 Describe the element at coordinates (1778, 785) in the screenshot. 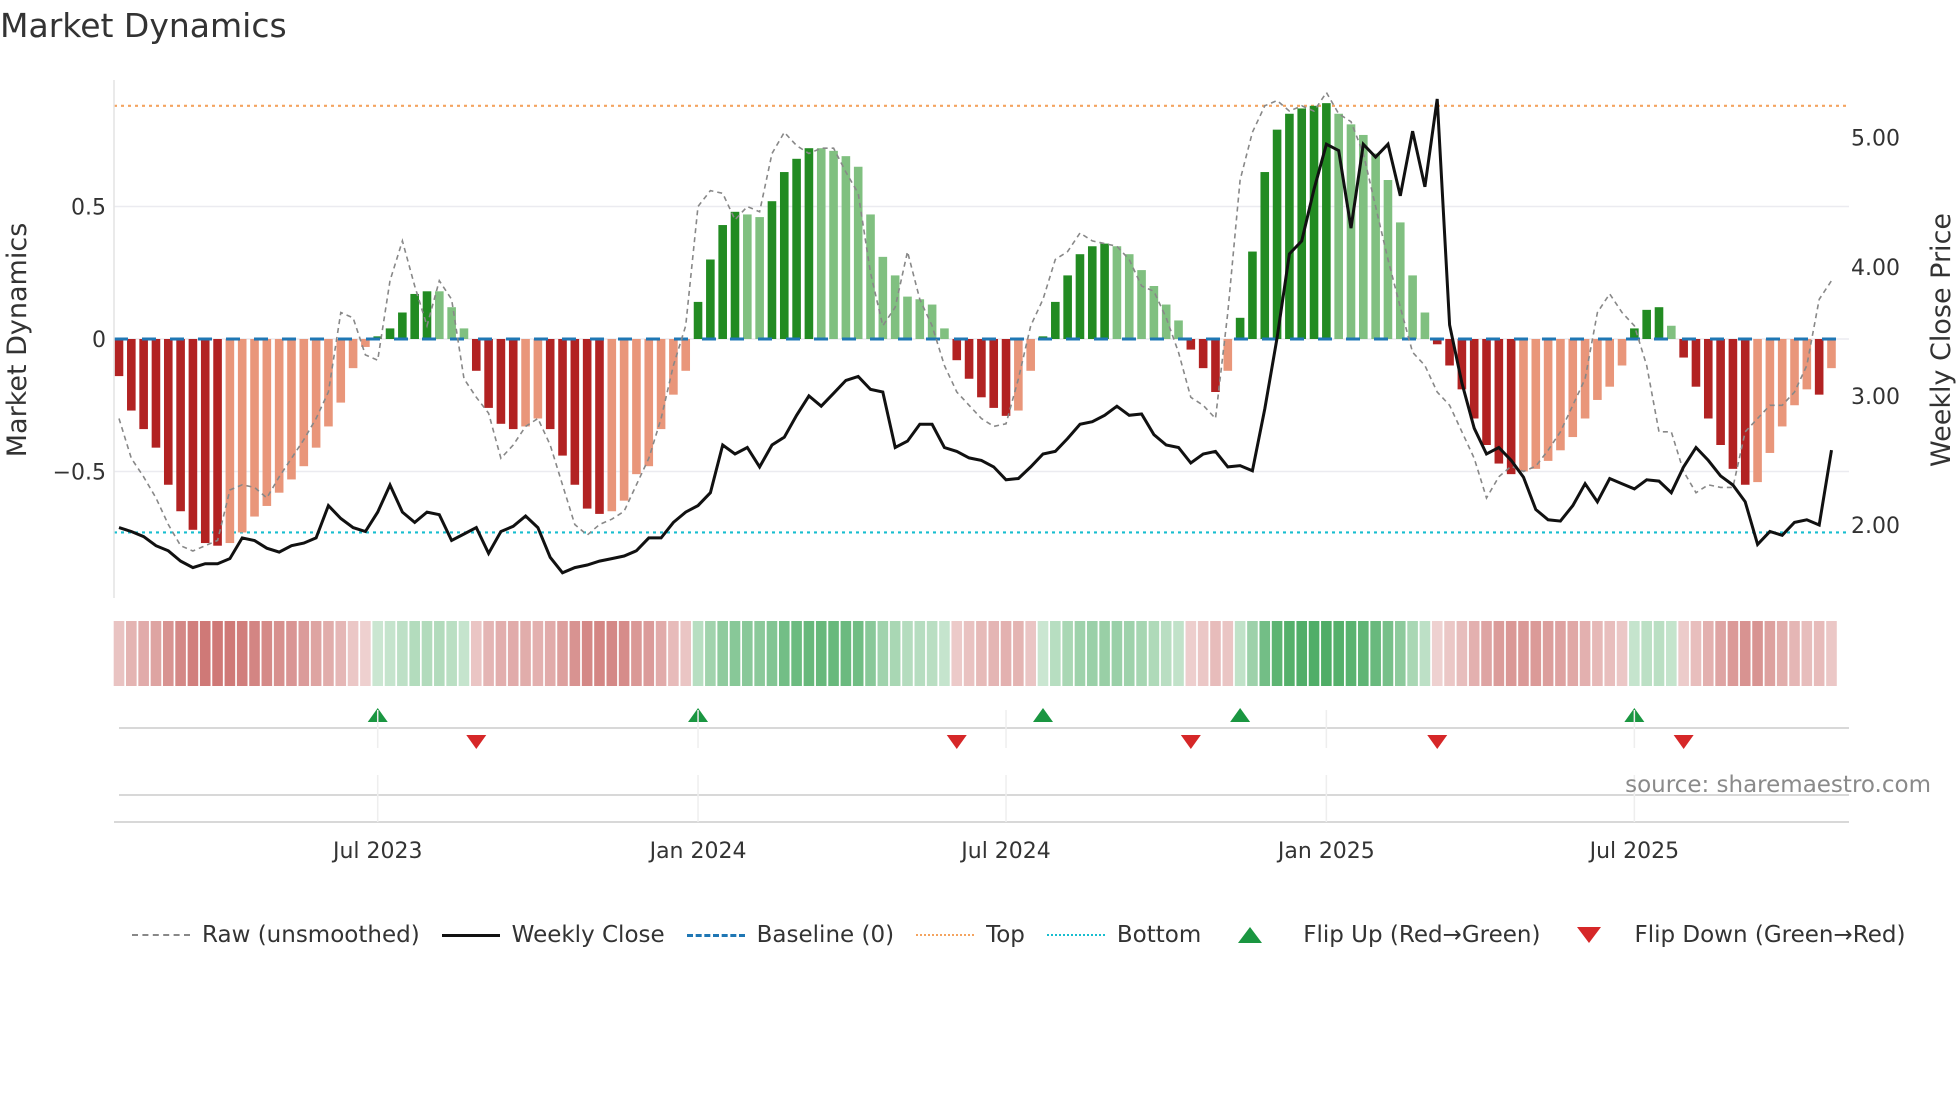

I see `source-label: source: sharemaestro.com` at that location.